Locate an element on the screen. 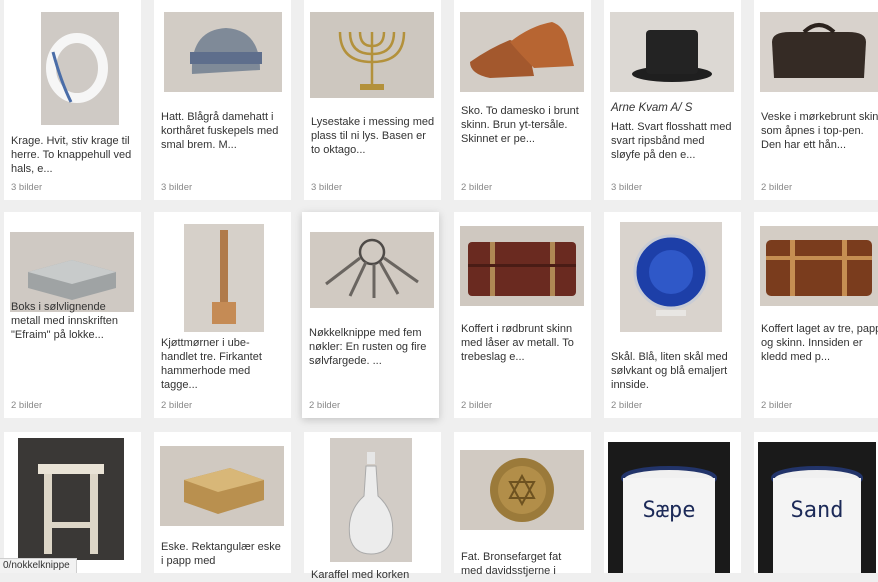 The width and height of the screenshot is (878, 582). object-card-krakk is located at coordinates (72, 502).